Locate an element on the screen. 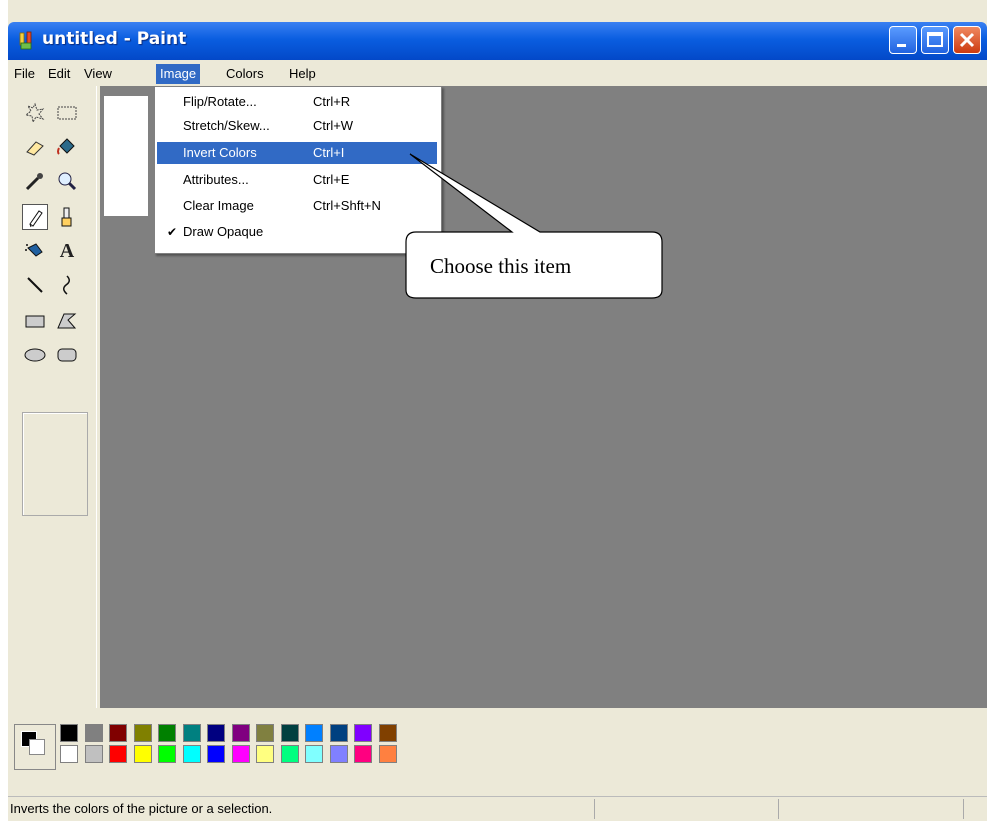  close-button is located at coordinates (967, 40).